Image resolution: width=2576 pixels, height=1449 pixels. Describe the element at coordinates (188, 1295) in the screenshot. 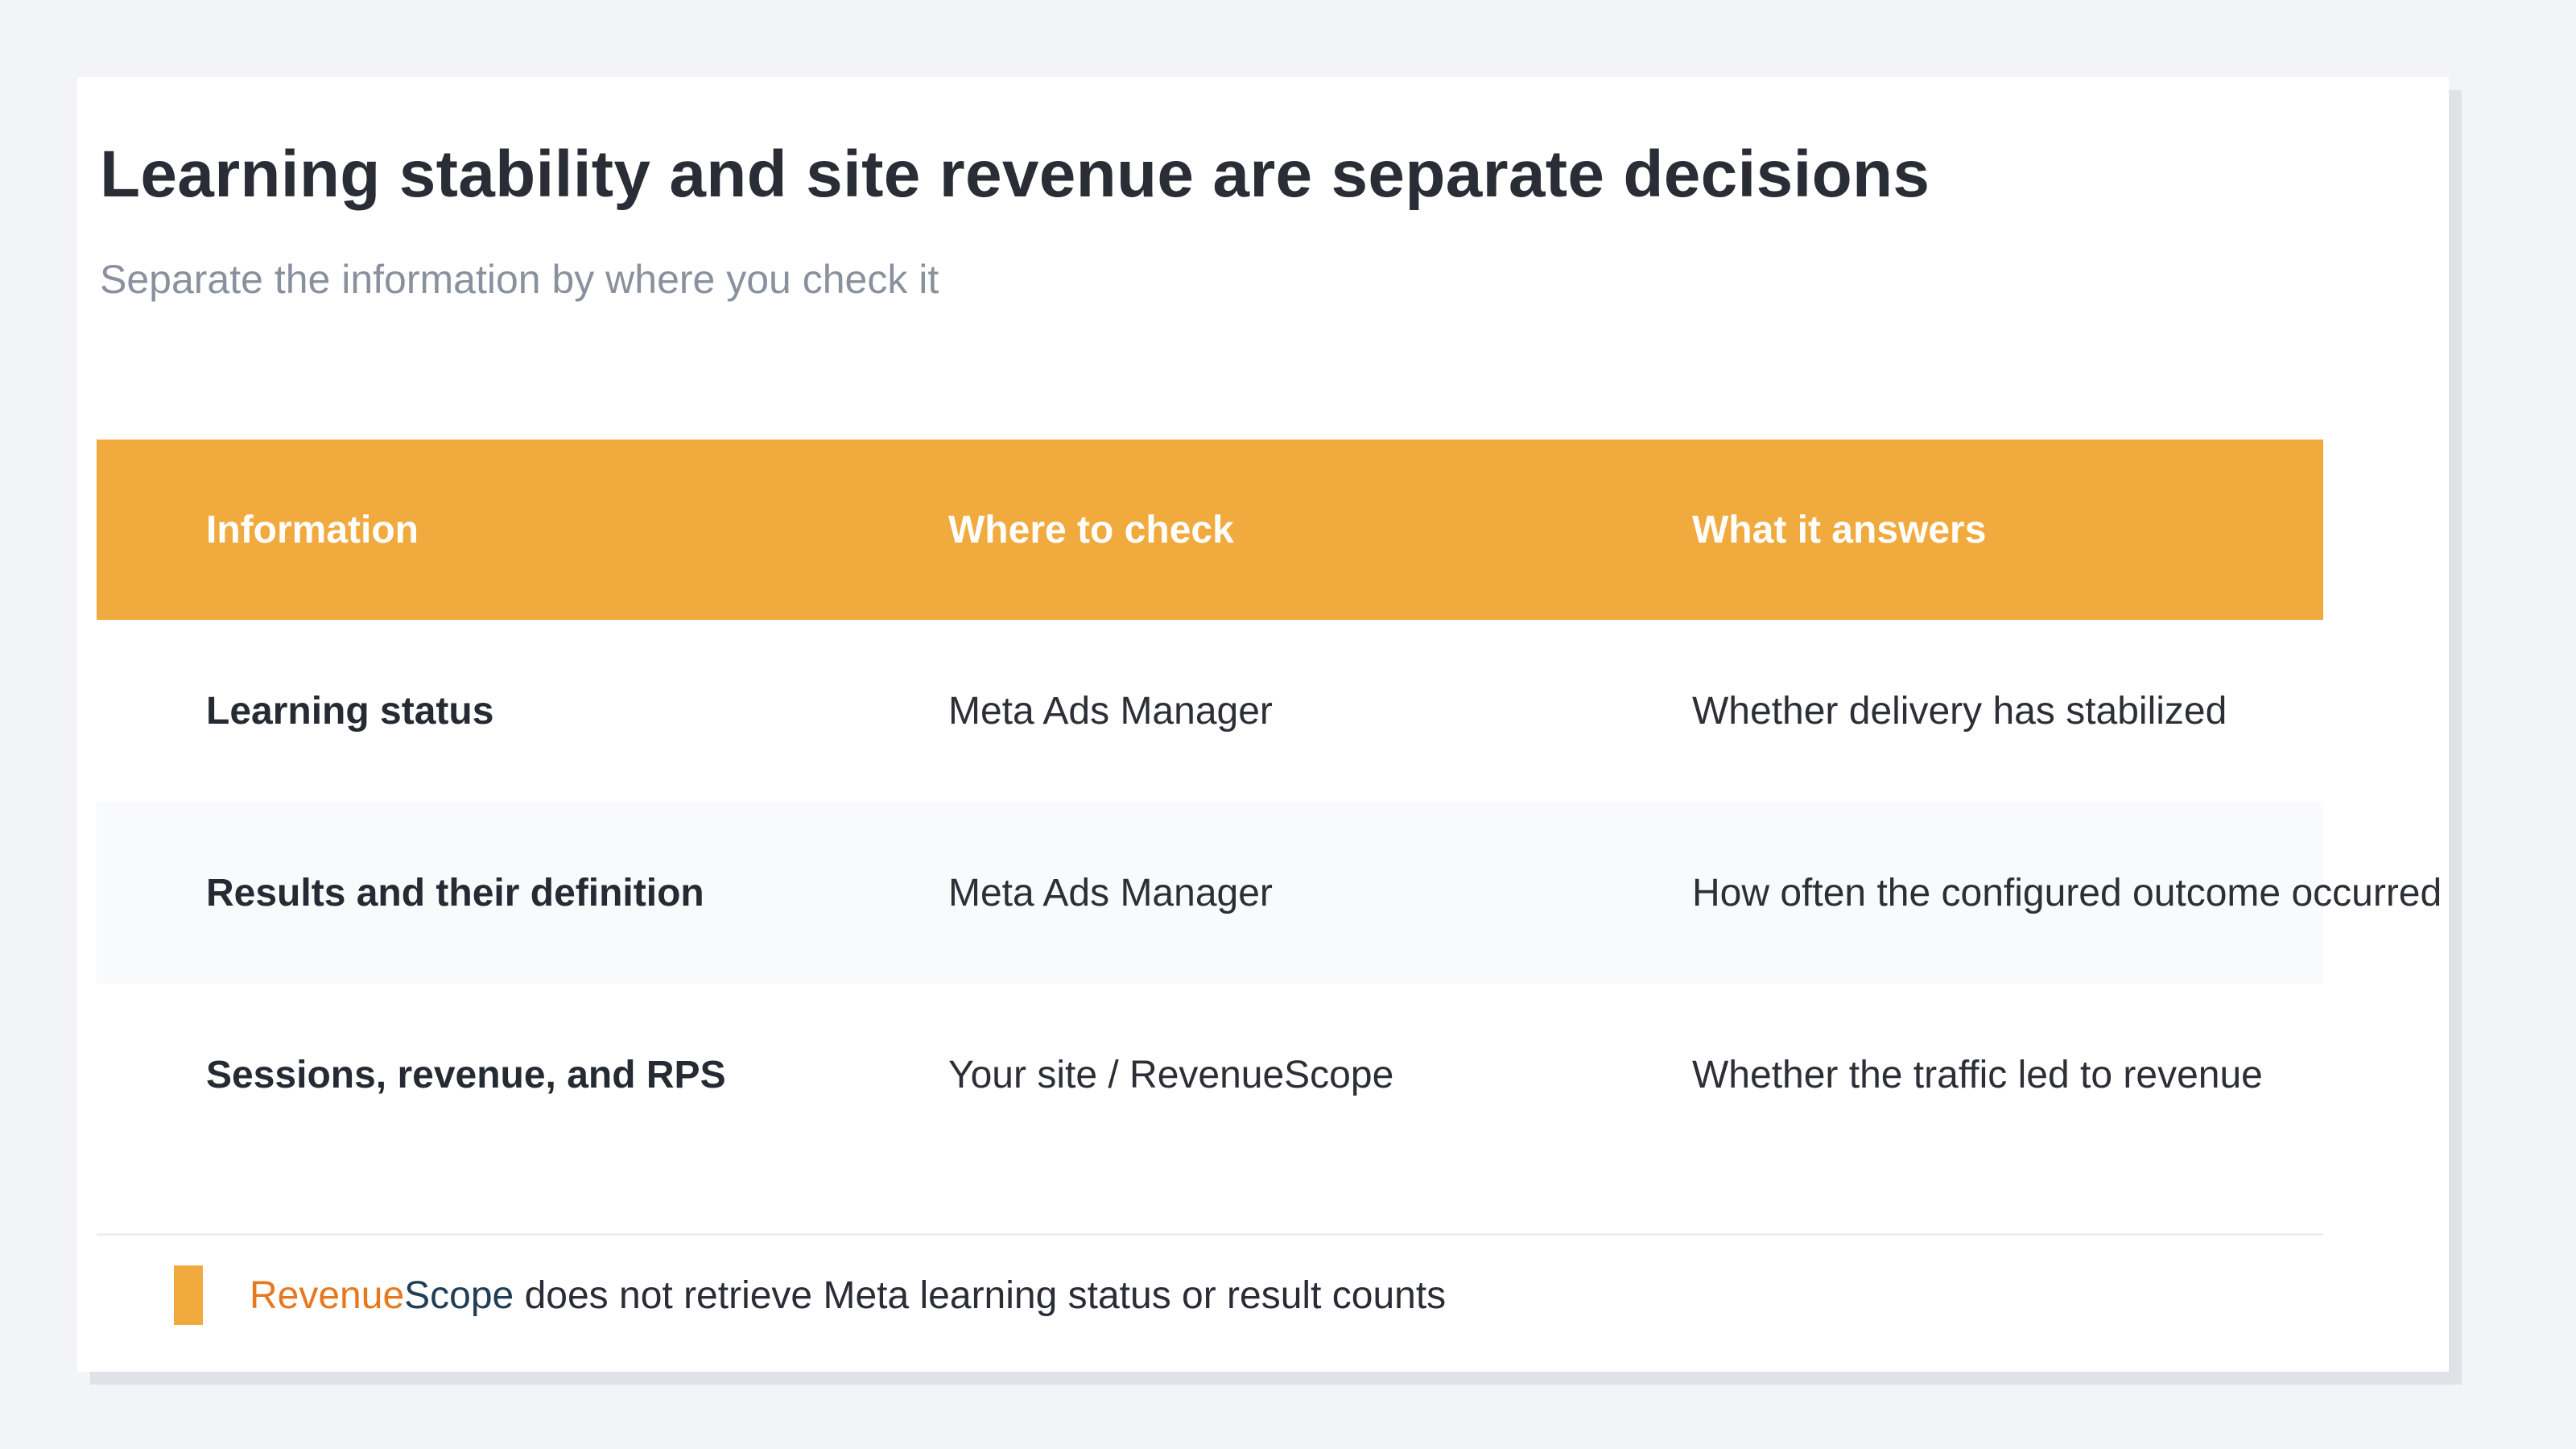

I see `footnote-accent-bar` at that location.